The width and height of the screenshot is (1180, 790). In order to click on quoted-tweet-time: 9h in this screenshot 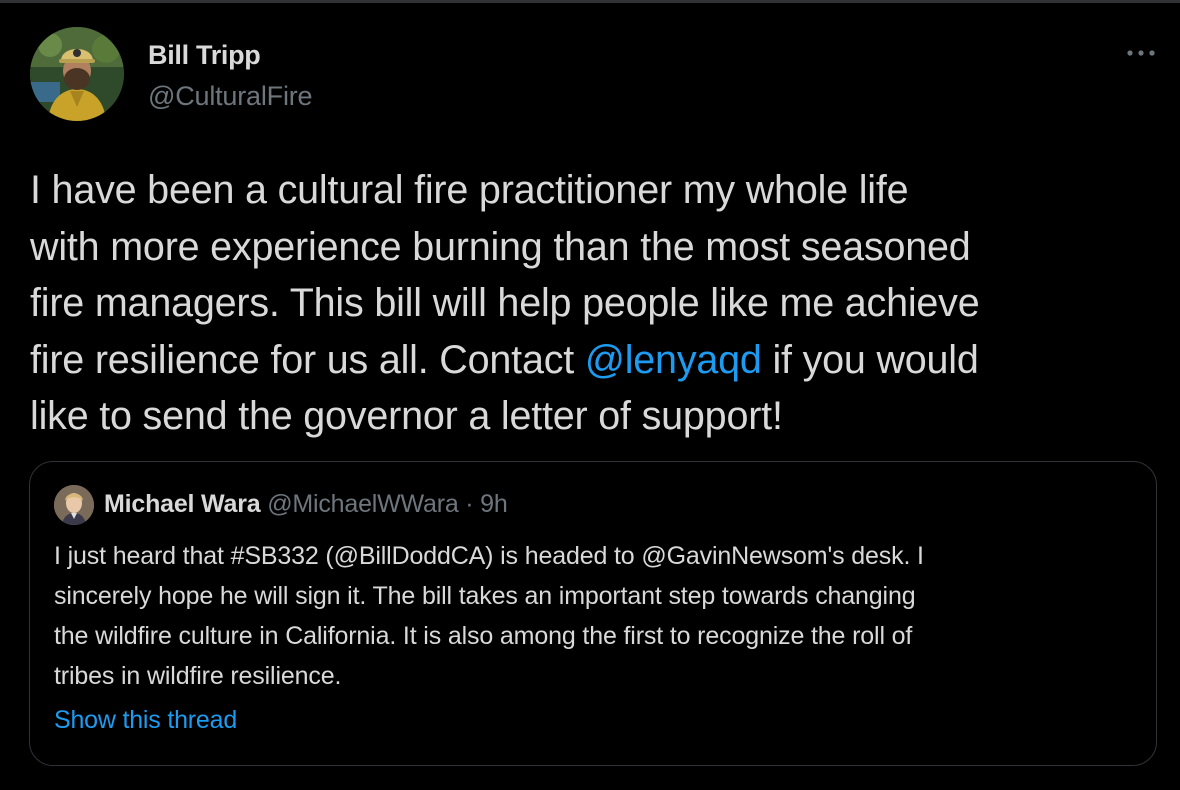, I will do `click(494, 504)`.